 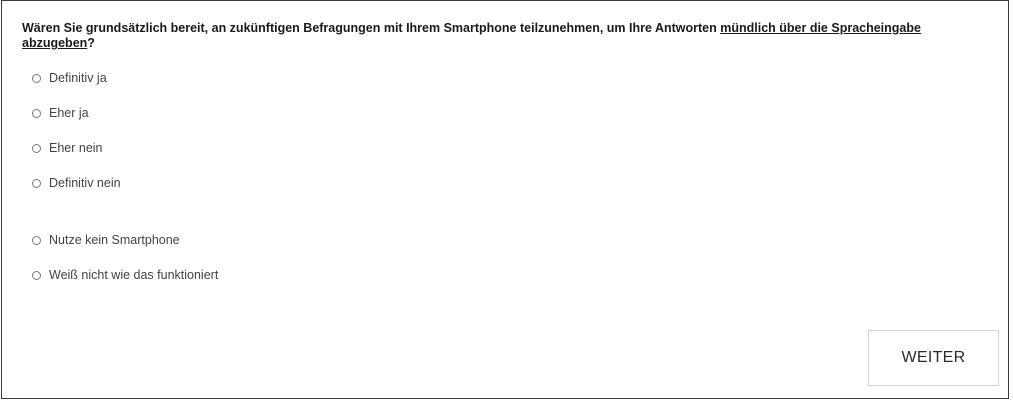 I want to click on option-definitiv-ja: Definitiv ja, so click(x=69, y=78).